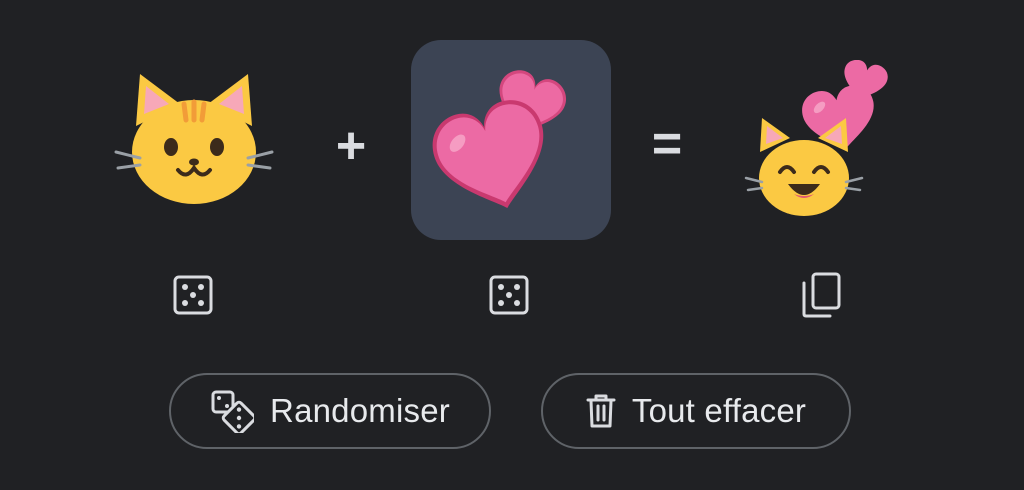 The height and width of the screenshot is (490, 1024). What do you see at coordinates (351, 146) in the screenshot?
I see `plus-operator: +` at bounding box center [351, 146].